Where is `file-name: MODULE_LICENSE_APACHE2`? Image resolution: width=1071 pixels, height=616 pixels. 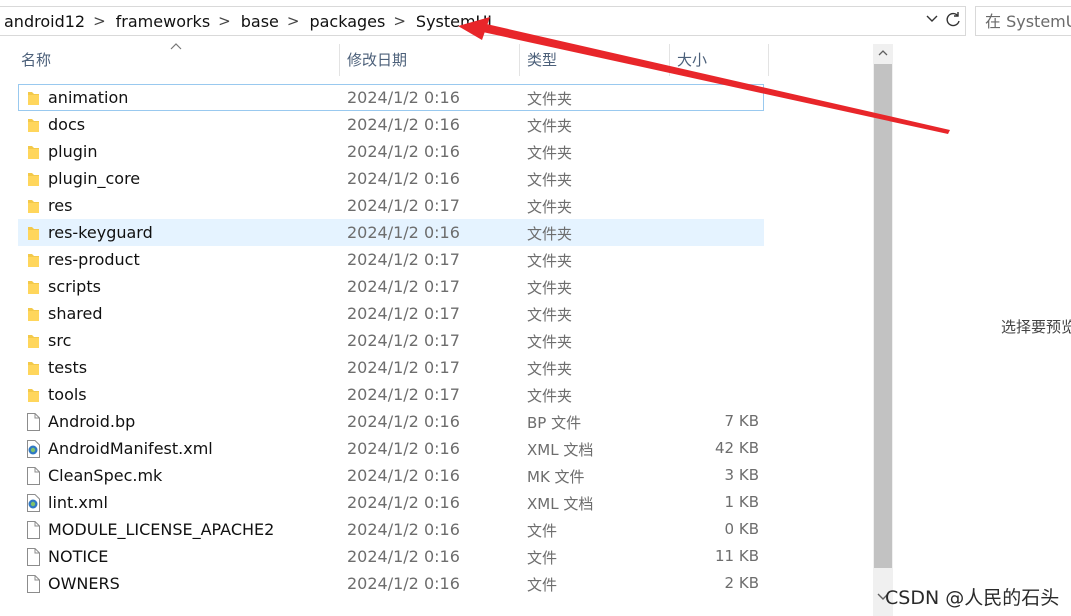 file-name: MODULE_LICENSE_APACHE2 is located at coordinates (161, 529).